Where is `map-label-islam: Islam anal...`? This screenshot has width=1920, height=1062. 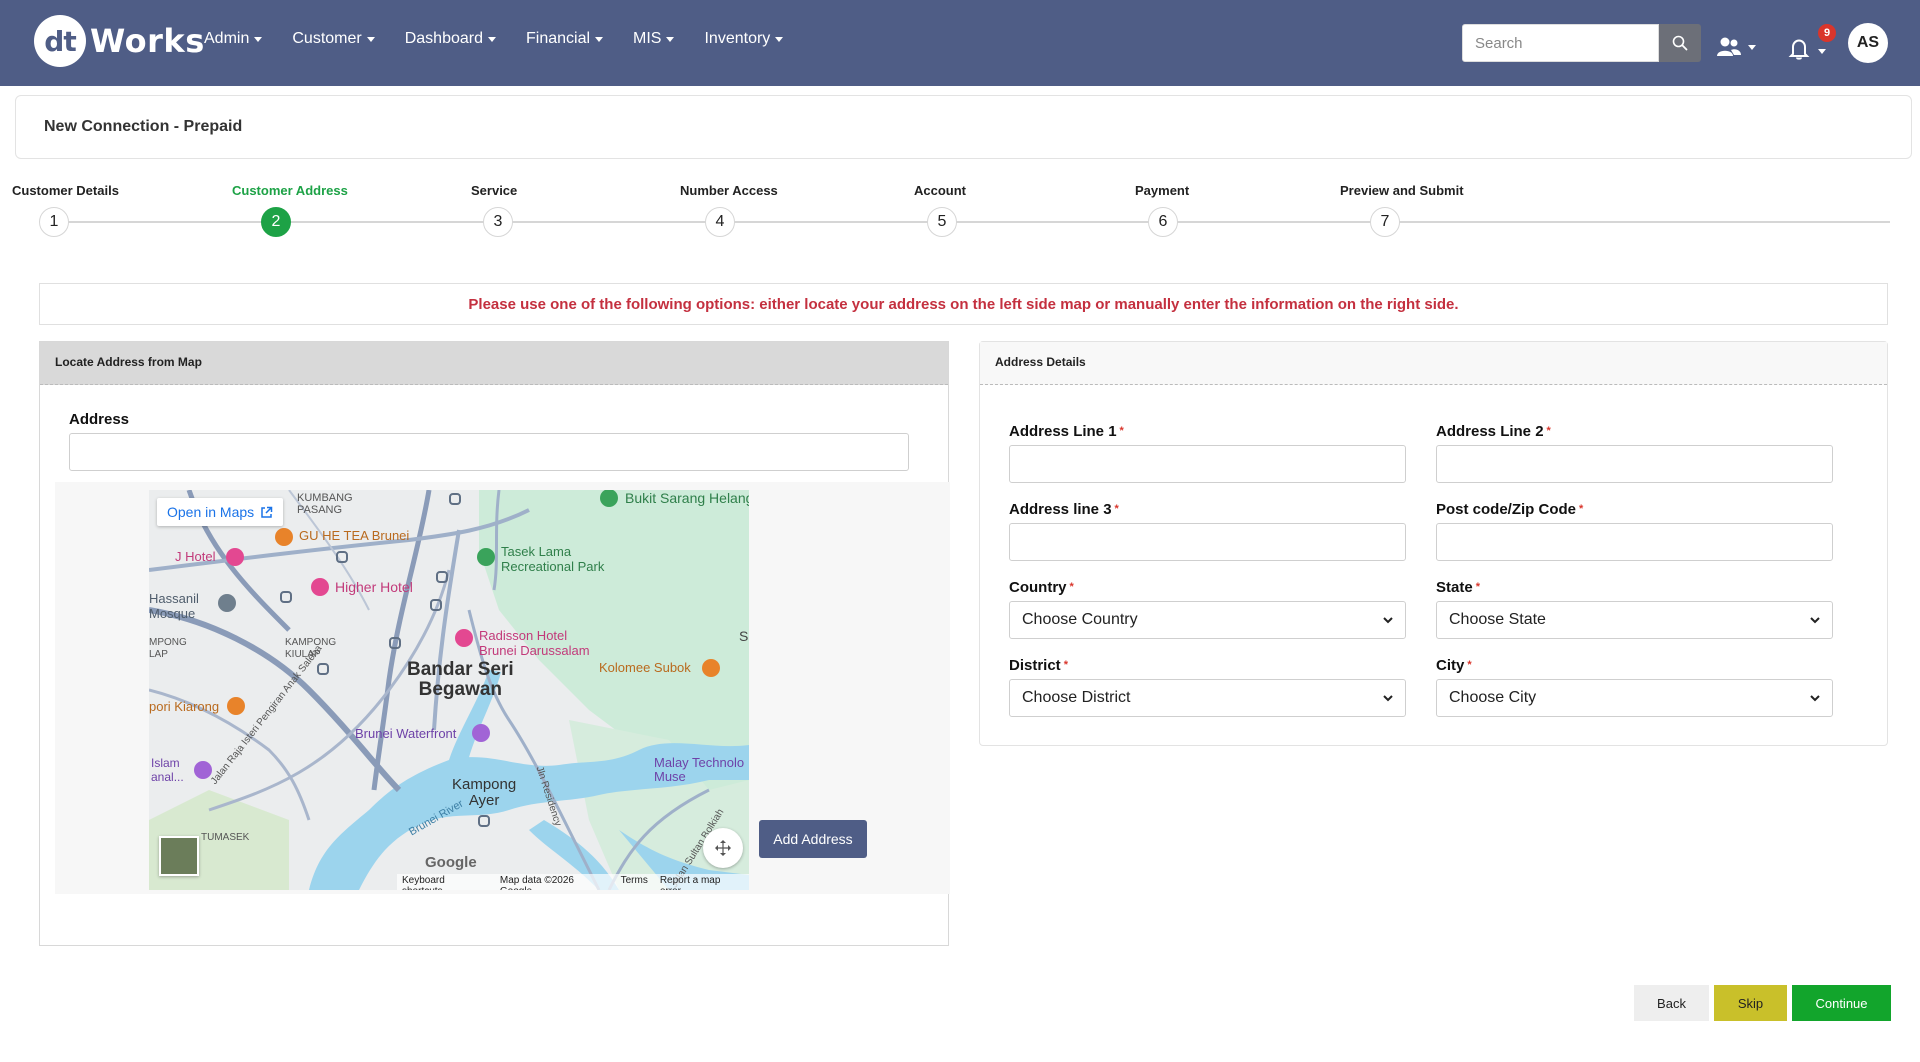 map-label-islam: Islam anal... is located at coordinates (167, 770).